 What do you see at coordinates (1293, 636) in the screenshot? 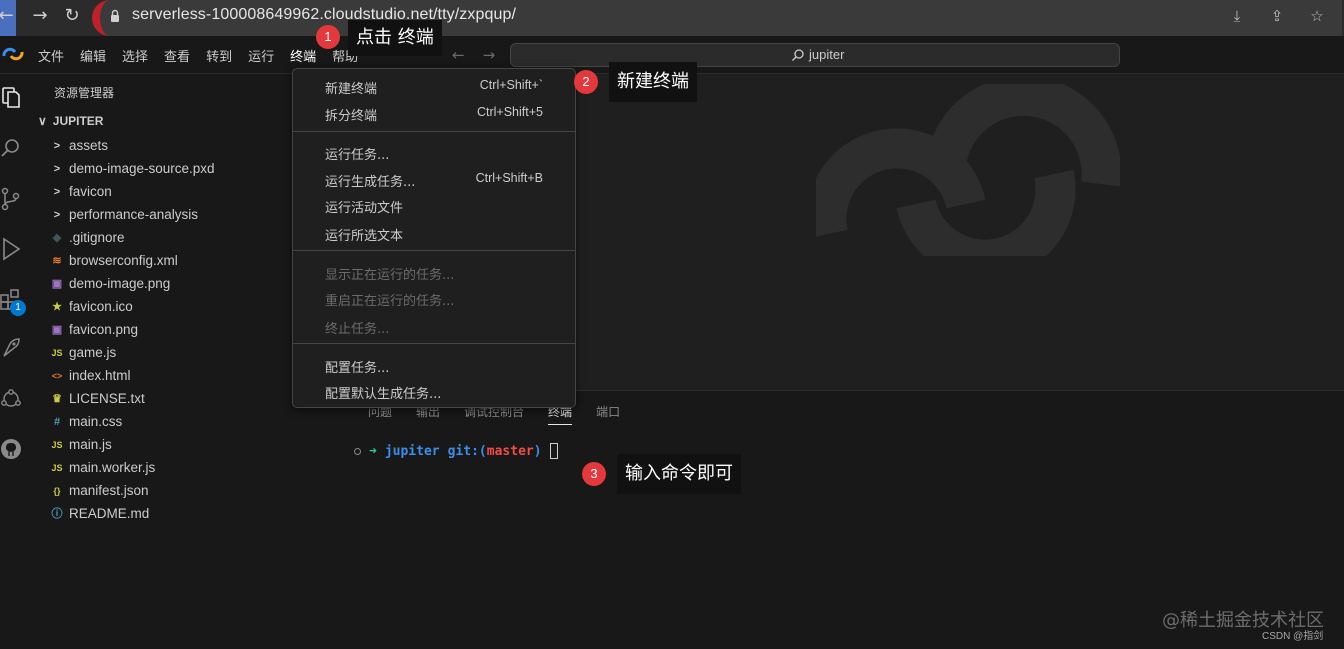
I see `csdn-watermark: CSDN @指剑` at bounding box center [1293, 636].